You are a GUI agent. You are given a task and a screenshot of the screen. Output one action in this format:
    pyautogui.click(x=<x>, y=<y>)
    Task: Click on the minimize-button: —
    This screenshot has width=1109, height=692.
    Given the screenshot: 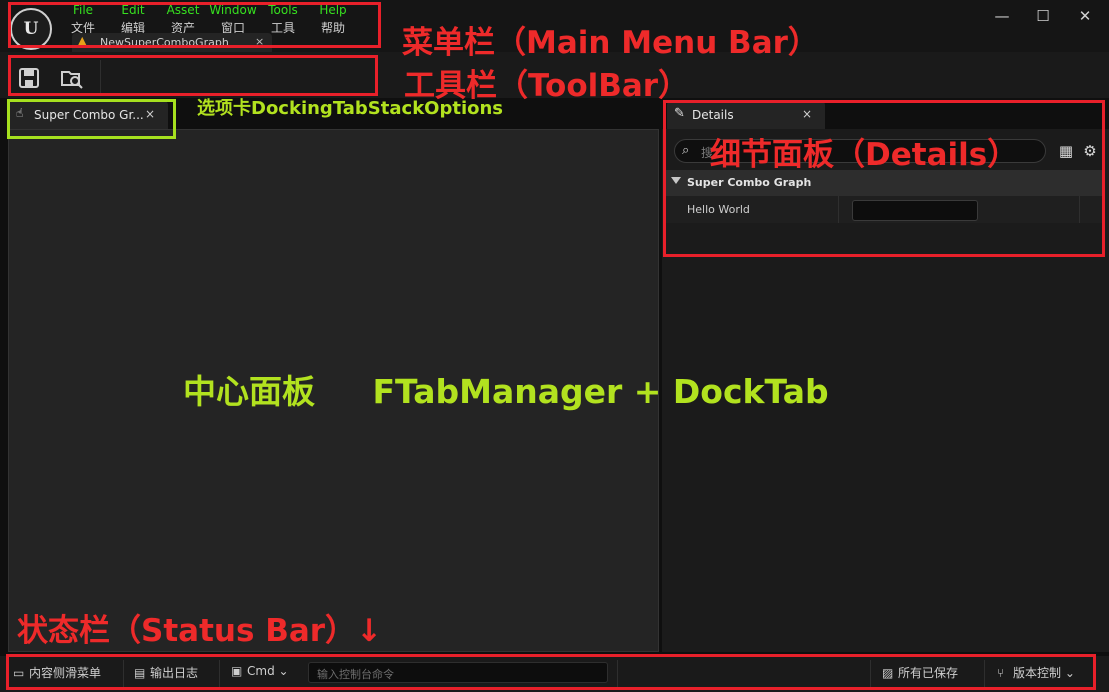 What is the action you would take?
    pyautogui.click(x=1002, y=16)
    